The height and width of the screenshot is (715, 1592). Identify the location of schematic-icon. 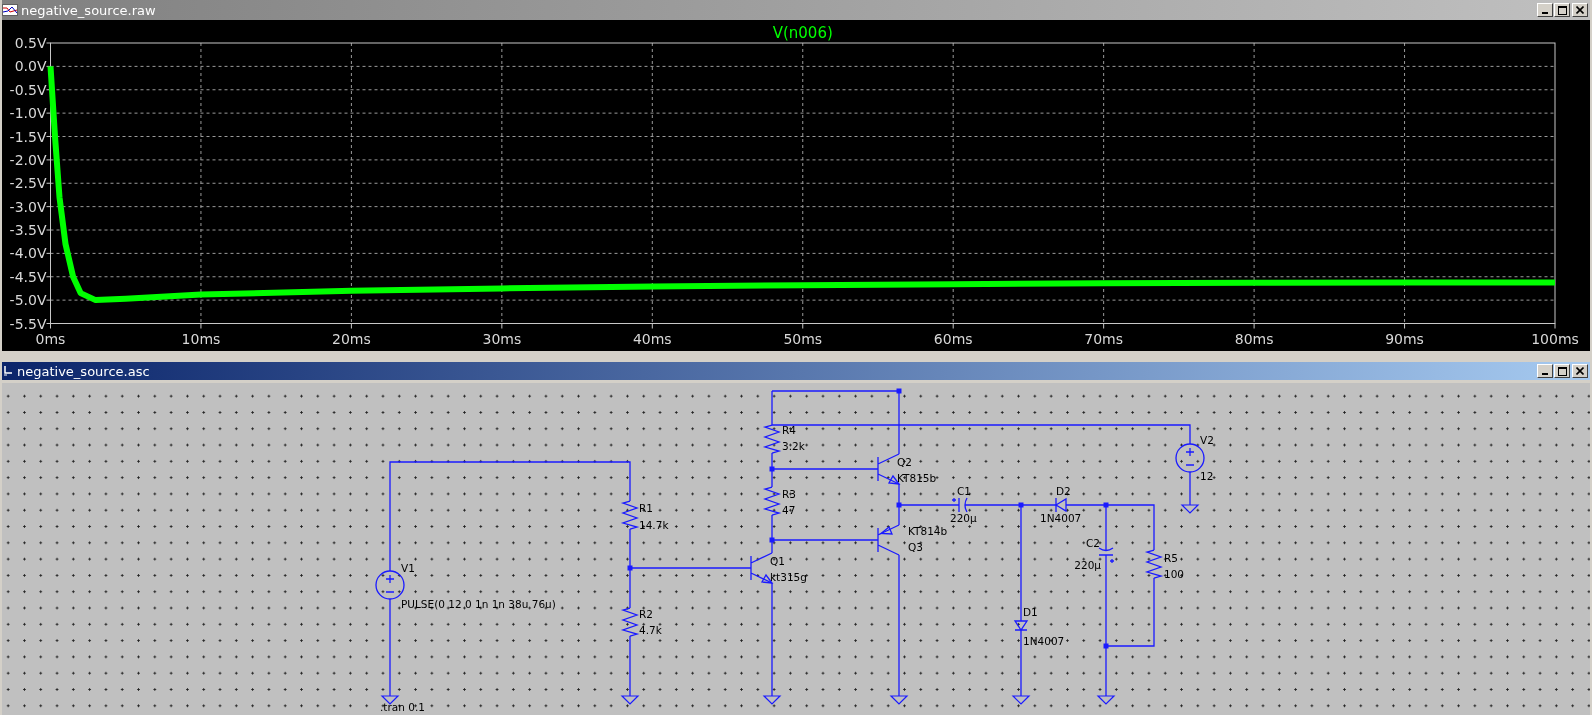
(8, 371).